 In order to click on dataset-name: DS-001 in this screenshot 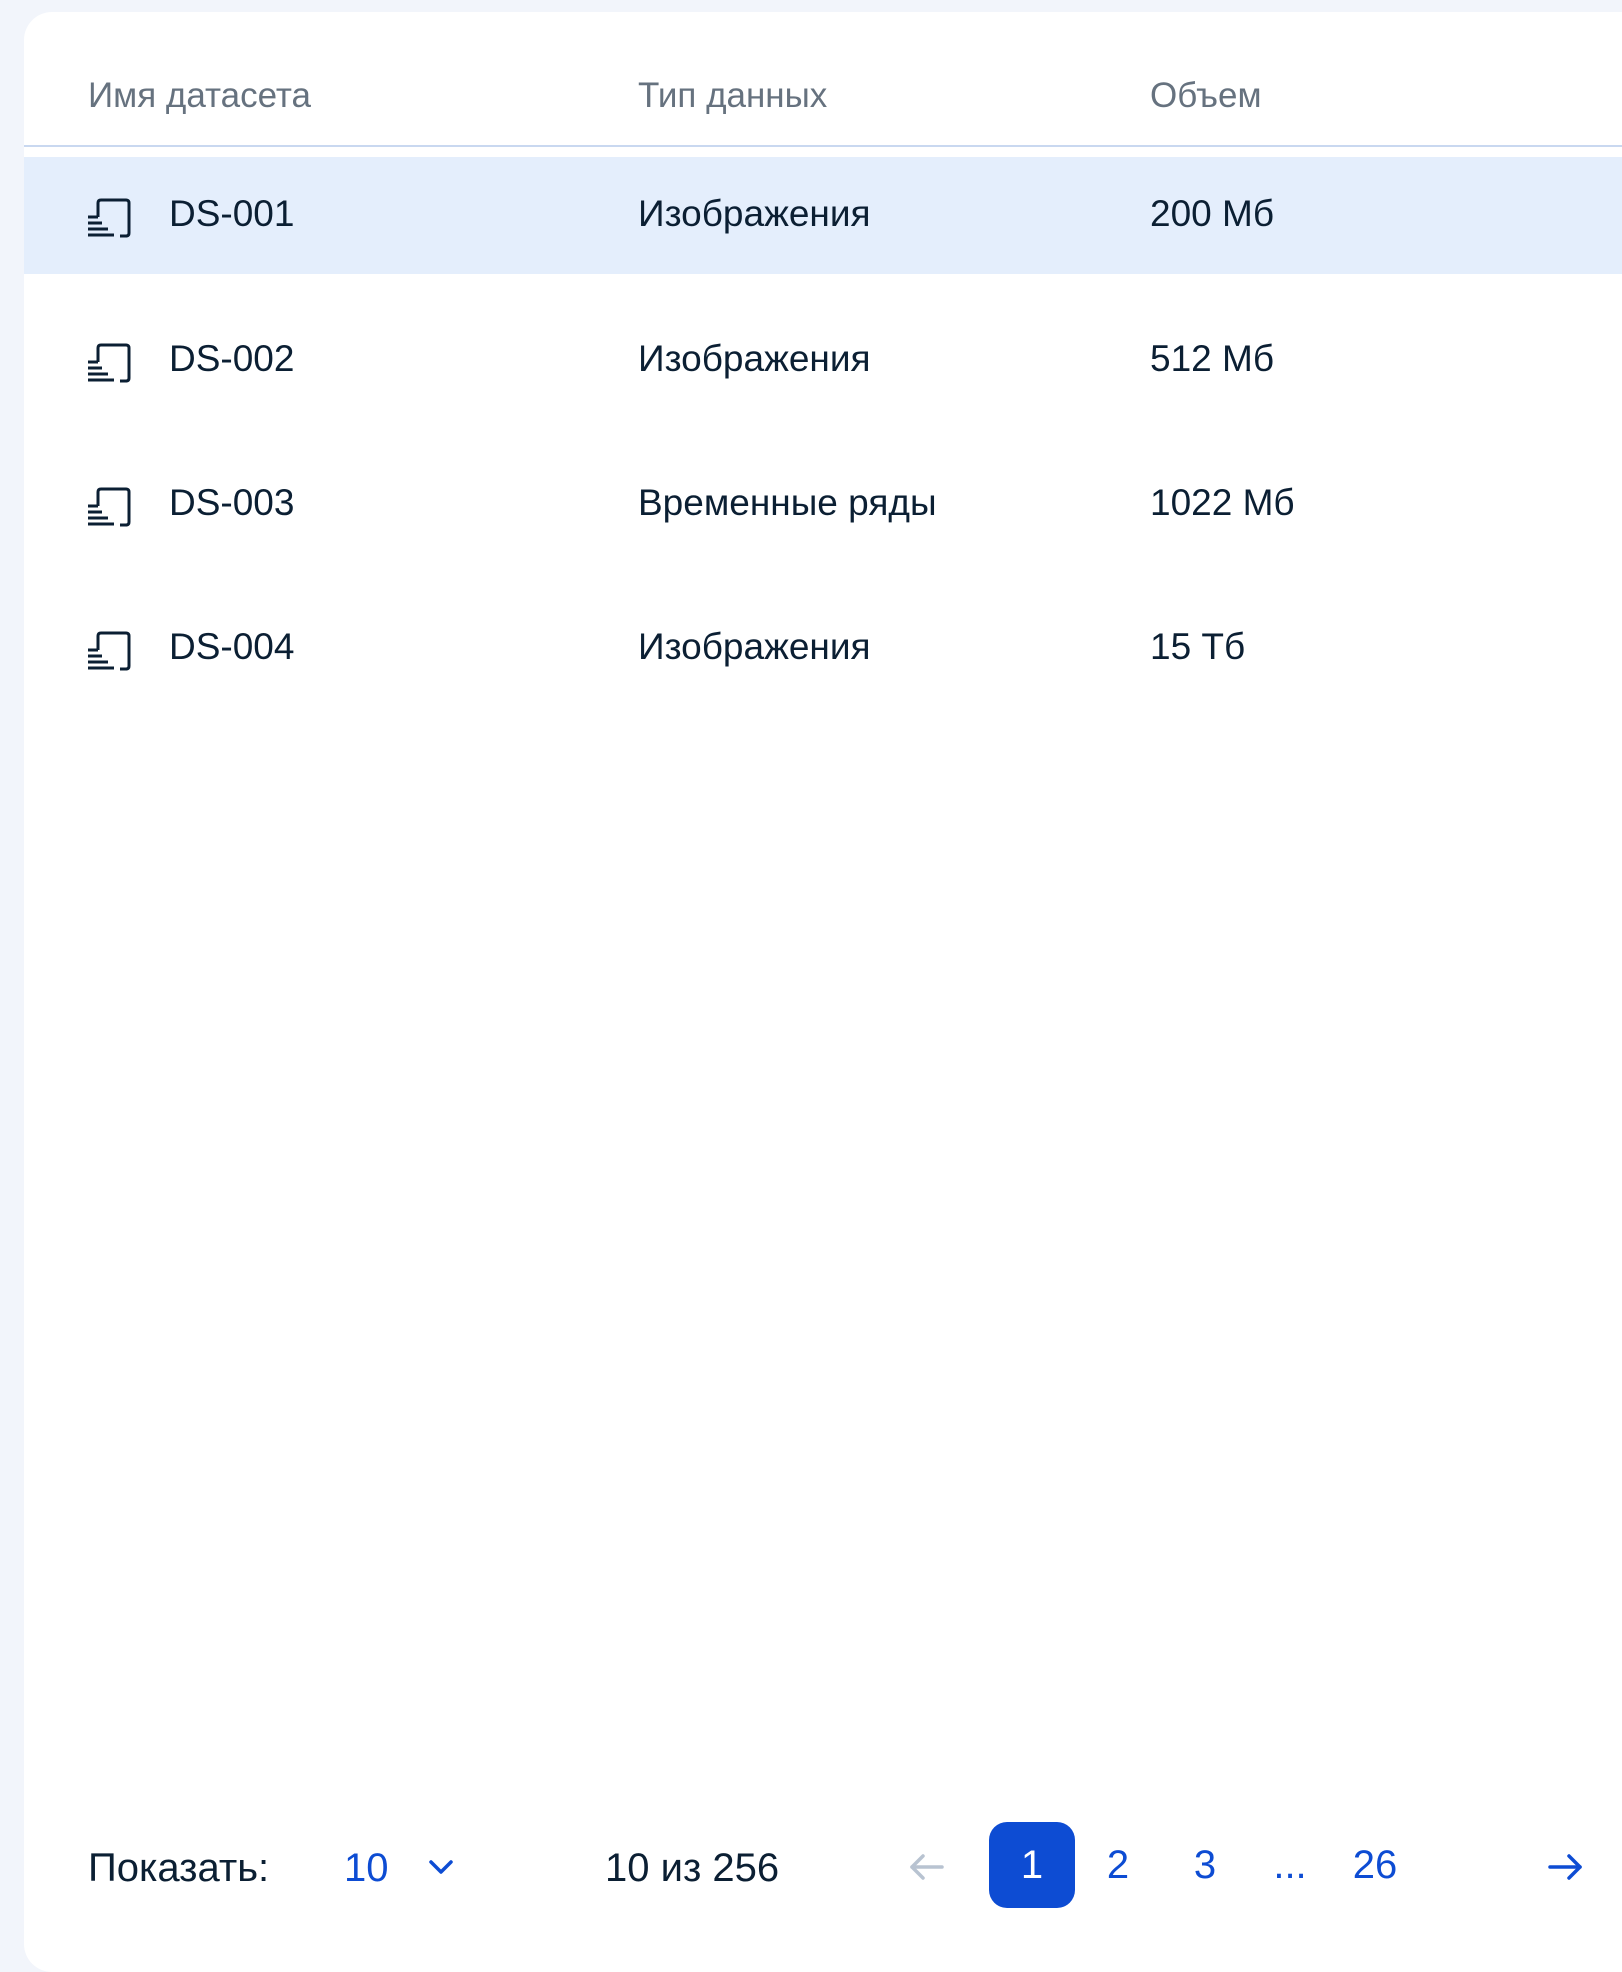, I will do `click(232, 213)`.